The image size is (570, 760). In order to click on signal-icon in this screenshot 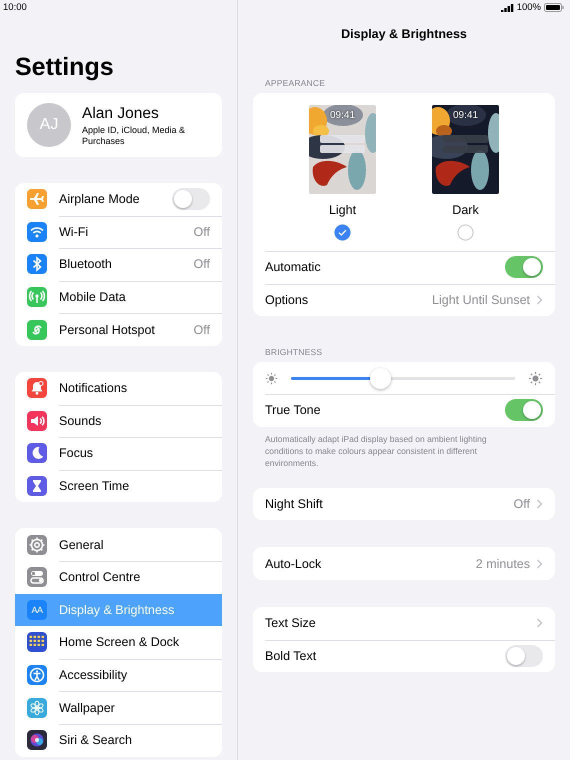, I will do `click(507, 7)`.